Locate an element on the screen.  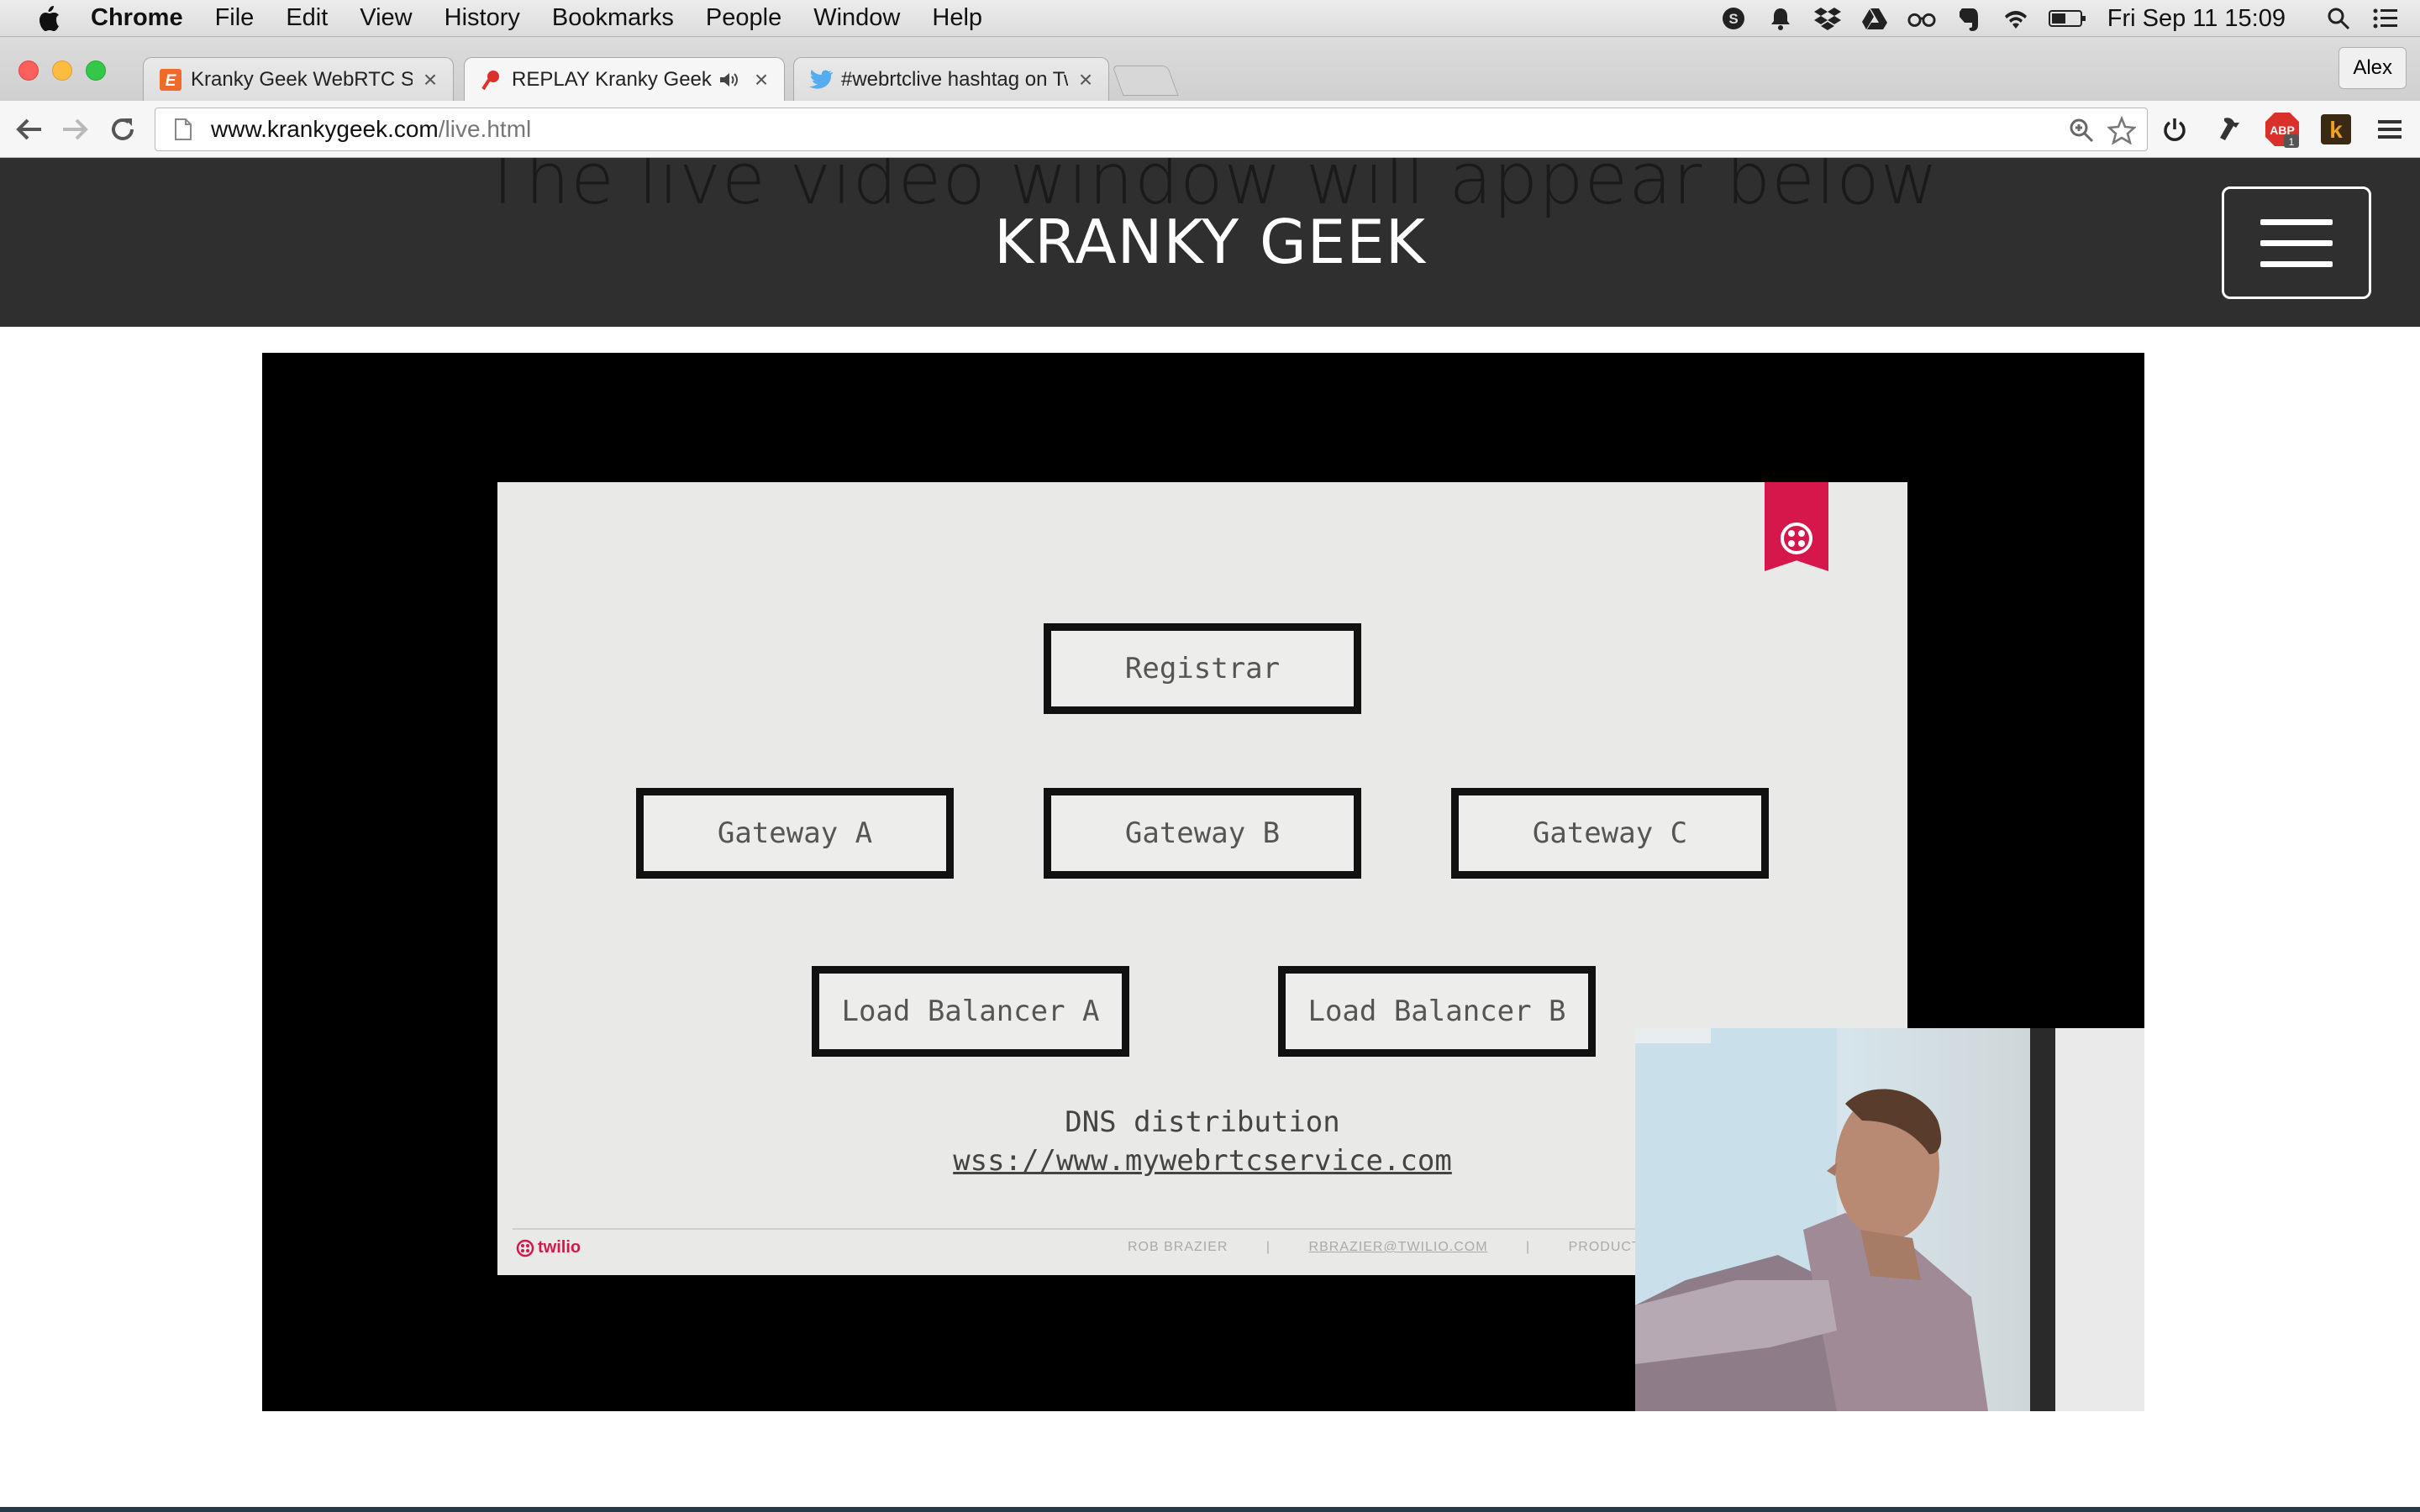
evernote-icon is located at coordinates (1969, 18).